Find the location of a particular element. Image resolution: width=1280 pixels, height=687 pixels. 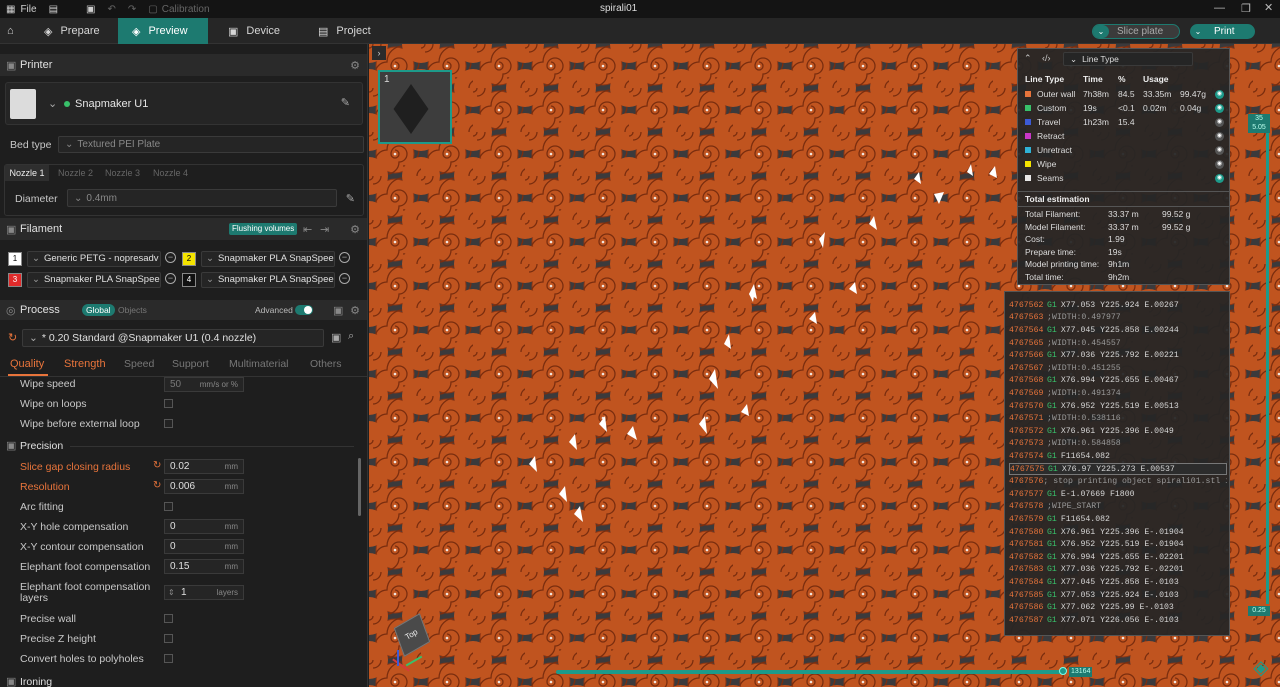

filament-slot-number: 2 is located at coordinates (189, 259).